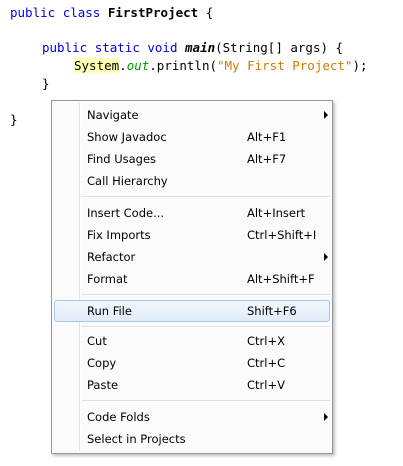  I want to click on menu-item-shortcut: Alt+F7, so click(267, 159).